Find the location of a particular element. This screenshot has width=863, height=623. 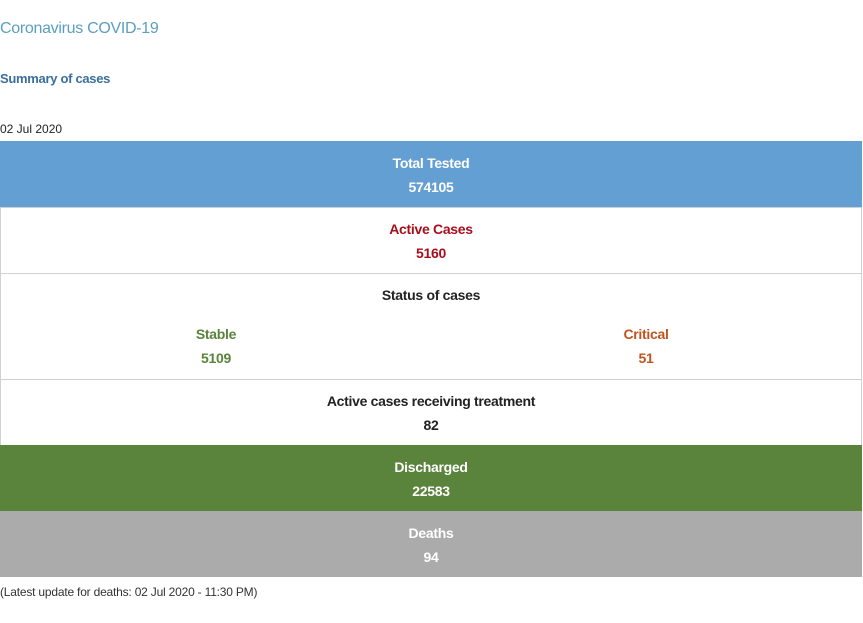

status-breakdown: Stable 5109 Critical 51 is located at coordinates (431, 346).